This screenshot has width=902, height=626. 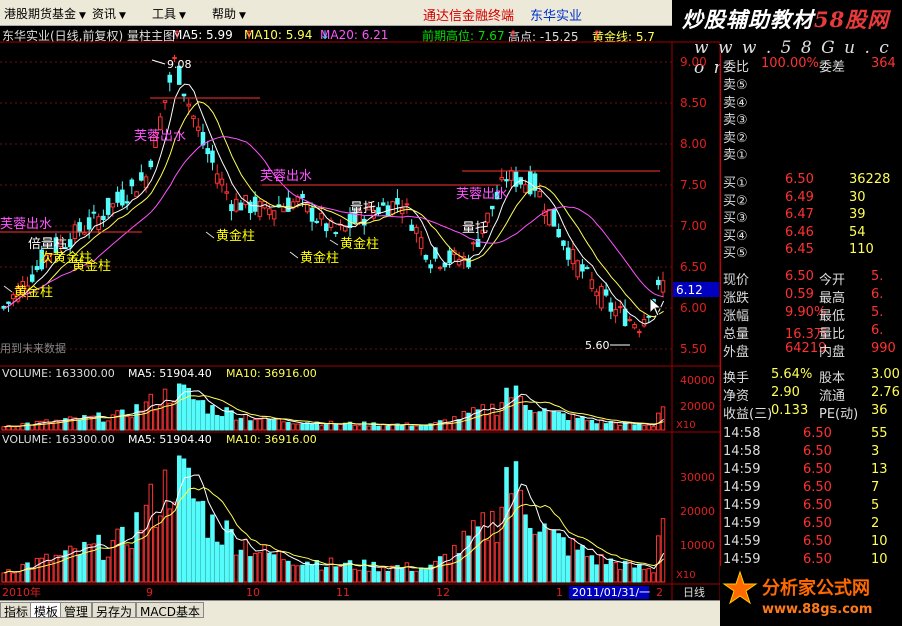 What do you see at coordinates (805, 469) in the screenshot?
I see `tick-row: 14:59 6.50 13` at bounding box center [805, 469].